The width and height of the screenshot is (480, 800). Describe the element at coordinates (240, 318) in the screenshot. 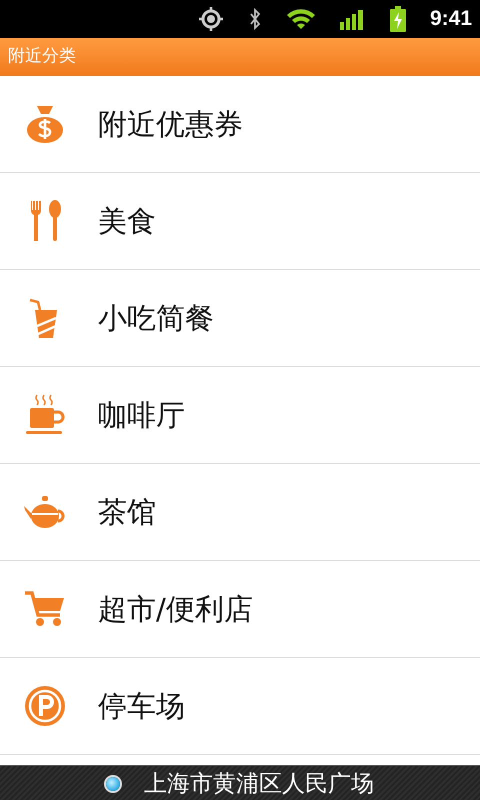

I see `category-item: 小吃简餐` at that location.